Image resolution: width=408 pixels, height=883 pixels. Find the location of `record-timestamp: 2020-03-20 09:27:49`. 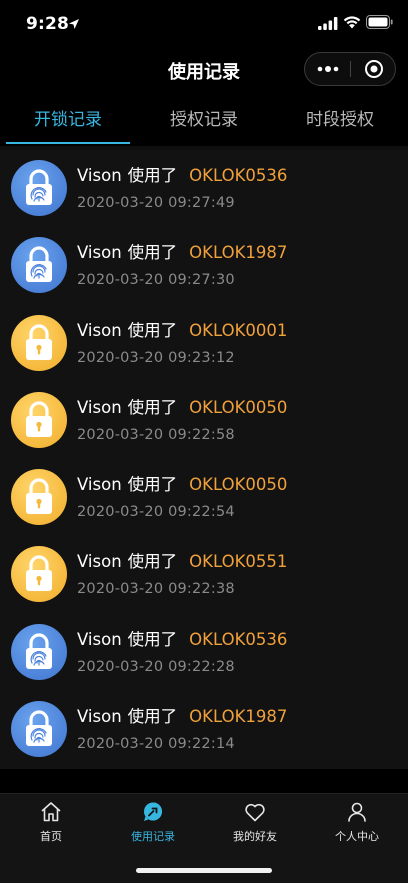

record-timestamp: 2020-03-20 09:27:49 is located at coordinates (156, 203).